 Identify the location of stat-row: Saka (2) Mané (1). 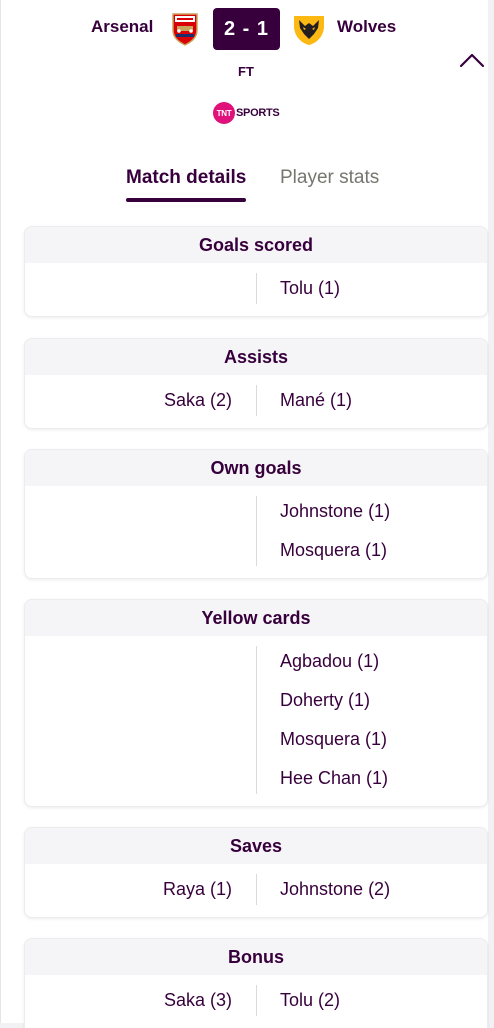
(256, 400).